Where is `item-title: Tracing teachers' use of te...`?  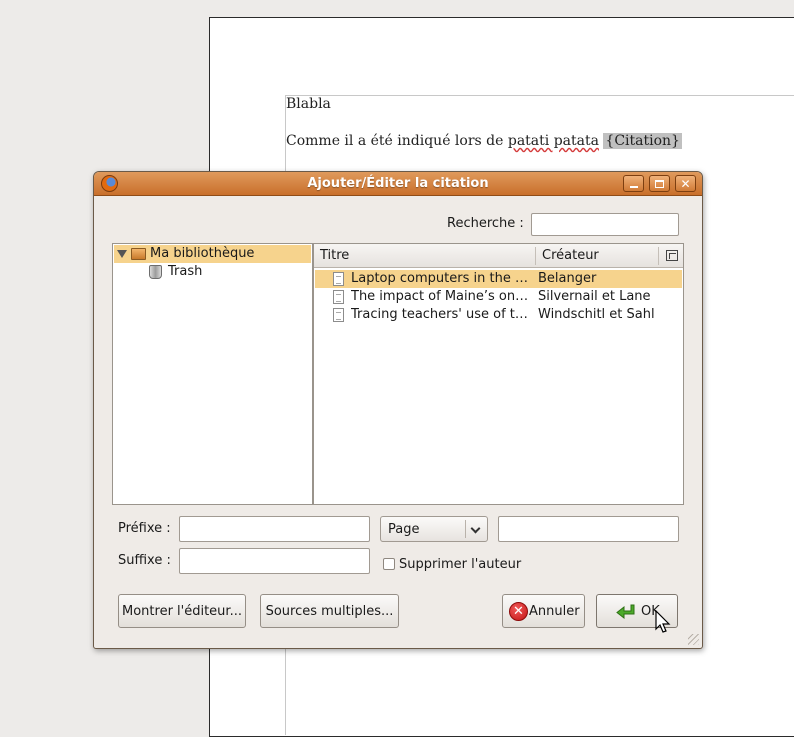
item-title: Tracing teachers' use of te... is located at coordinates (443, 314).